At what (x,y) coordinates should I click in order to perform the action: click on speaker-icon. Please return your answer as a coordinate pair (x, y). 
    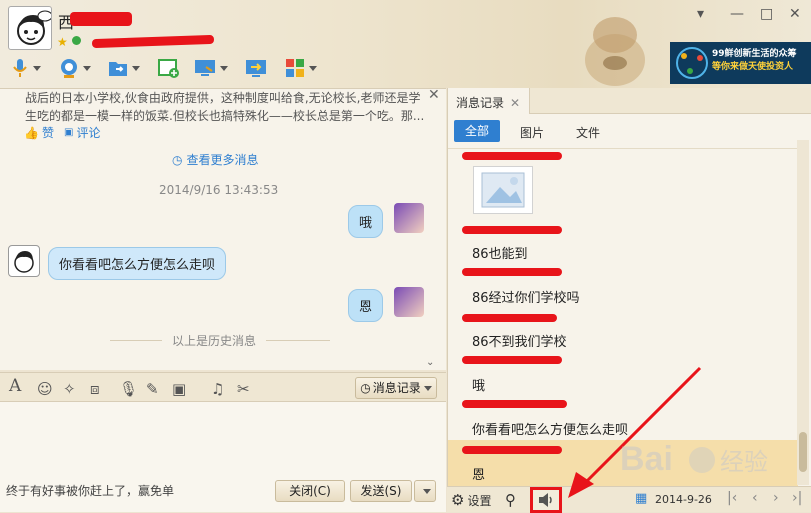
    Looking at the image, I should click on (545, 500).